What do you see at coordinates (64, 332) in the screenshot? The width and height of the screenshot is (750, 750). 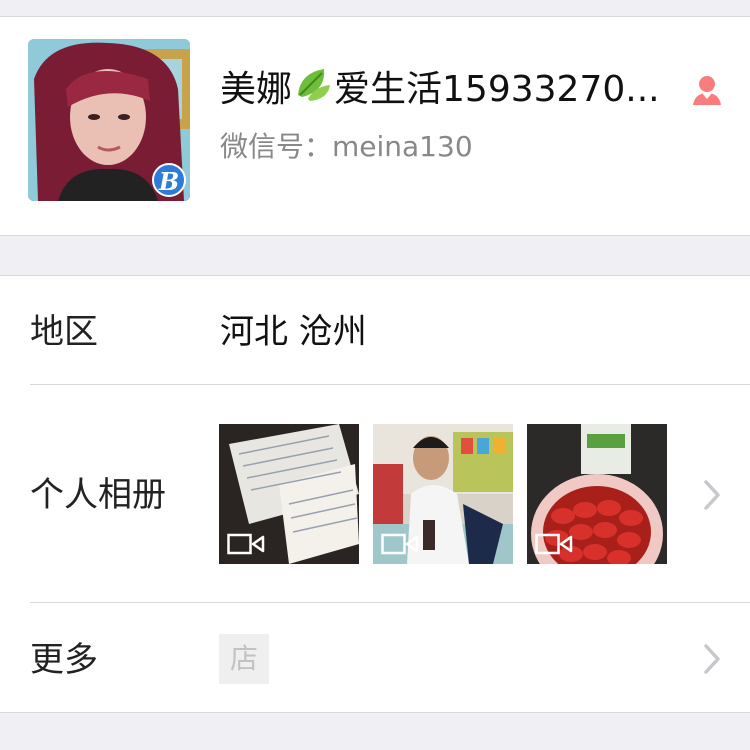 I see `region-label: 地区` at bounding box center [64, 332].